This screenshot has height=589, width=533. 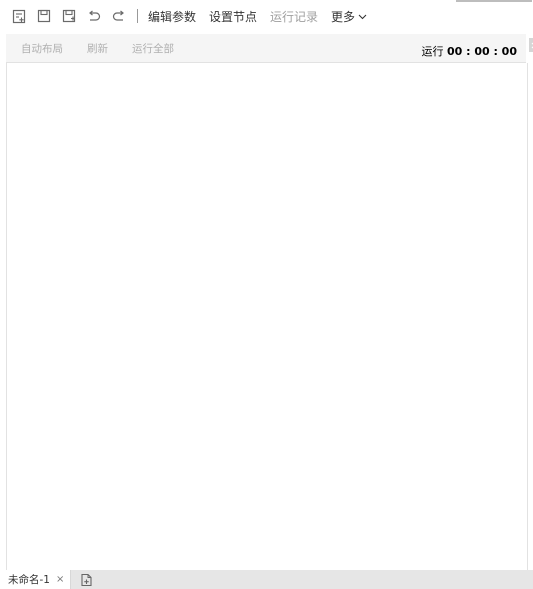 I want to click on document-tab-bar: 未命名-1 ×, so click(x=266, y=579).